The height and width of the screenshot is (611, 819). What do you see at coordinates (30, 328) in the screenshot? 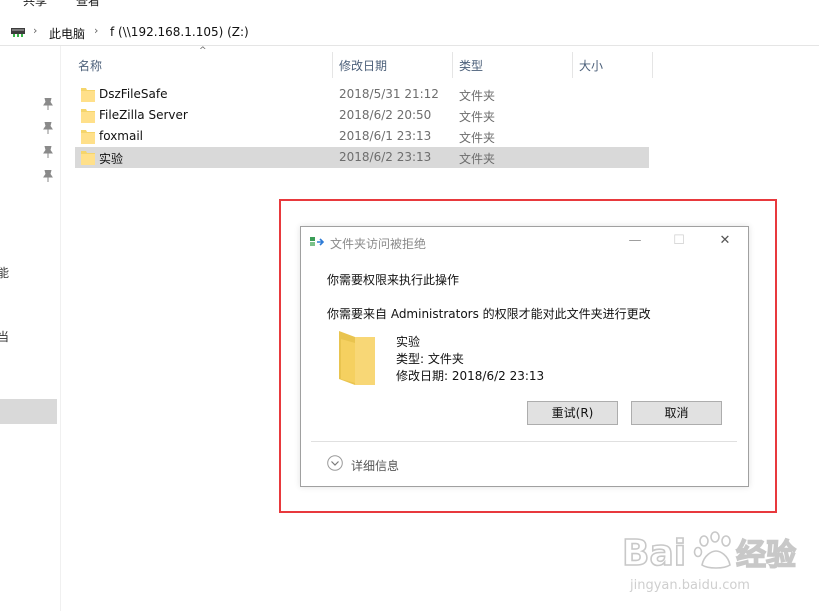
I see `navigation-pane: 能 当` at bounding box center [30, 328].